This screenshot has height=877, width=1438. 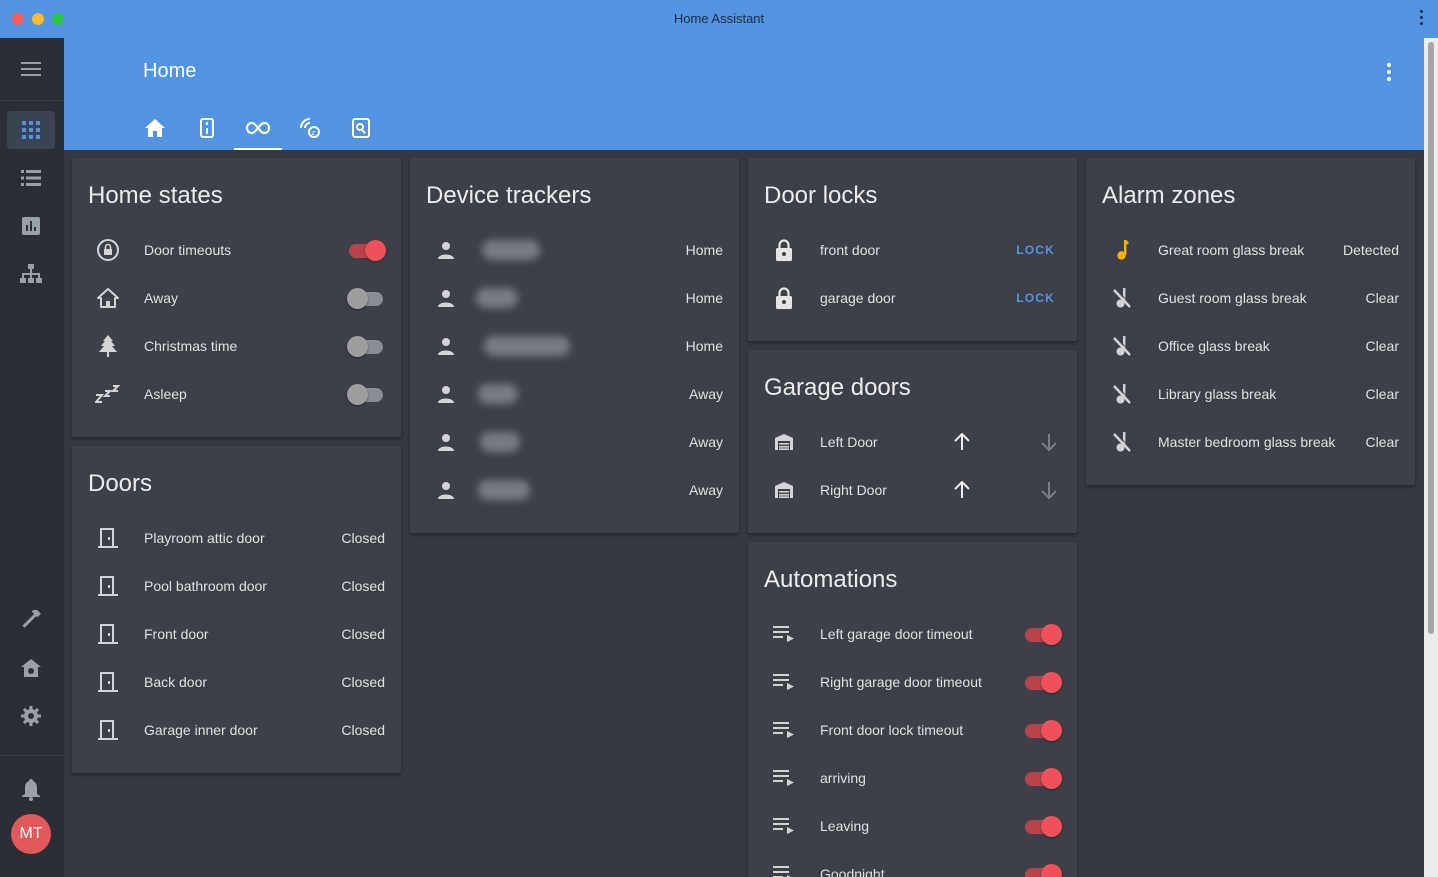 I want to click on chart-box-icon, so click(x=31, y=226).